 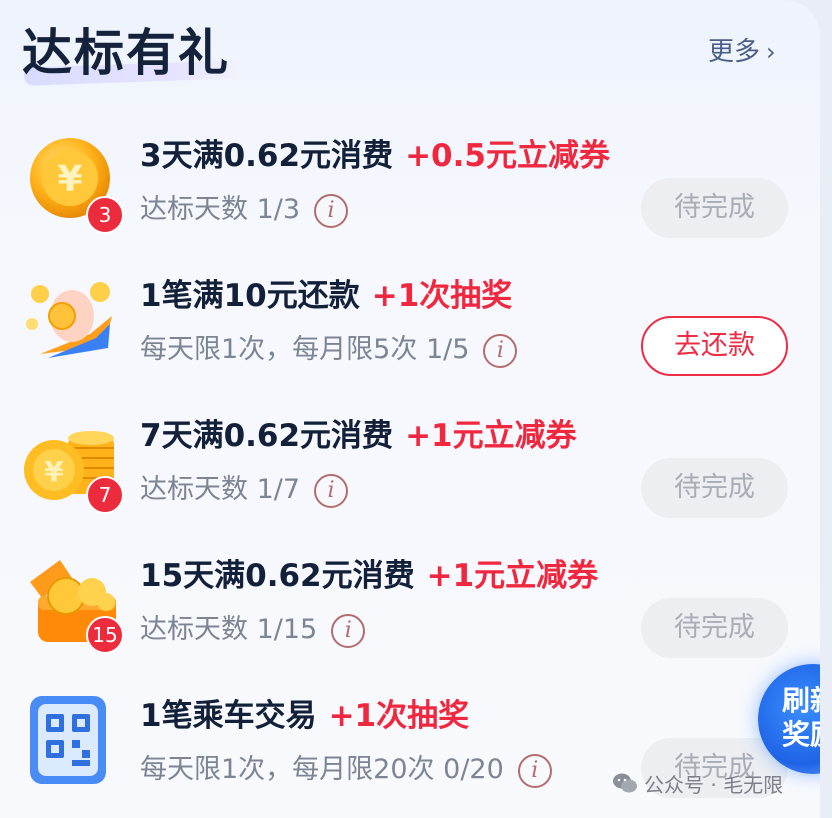 What do you see at coordinates (369, 576) in the screenshot?
I see `task-title: 15天满0.62元消费 +1元立减券` at bounding box center [369, 576].